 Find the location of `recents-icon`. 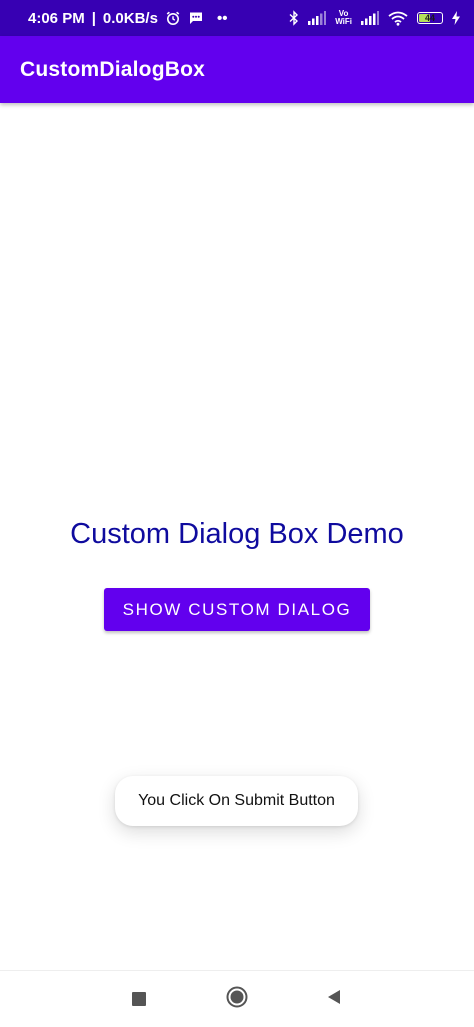

recents-icon is located at coordinates (139, 999).